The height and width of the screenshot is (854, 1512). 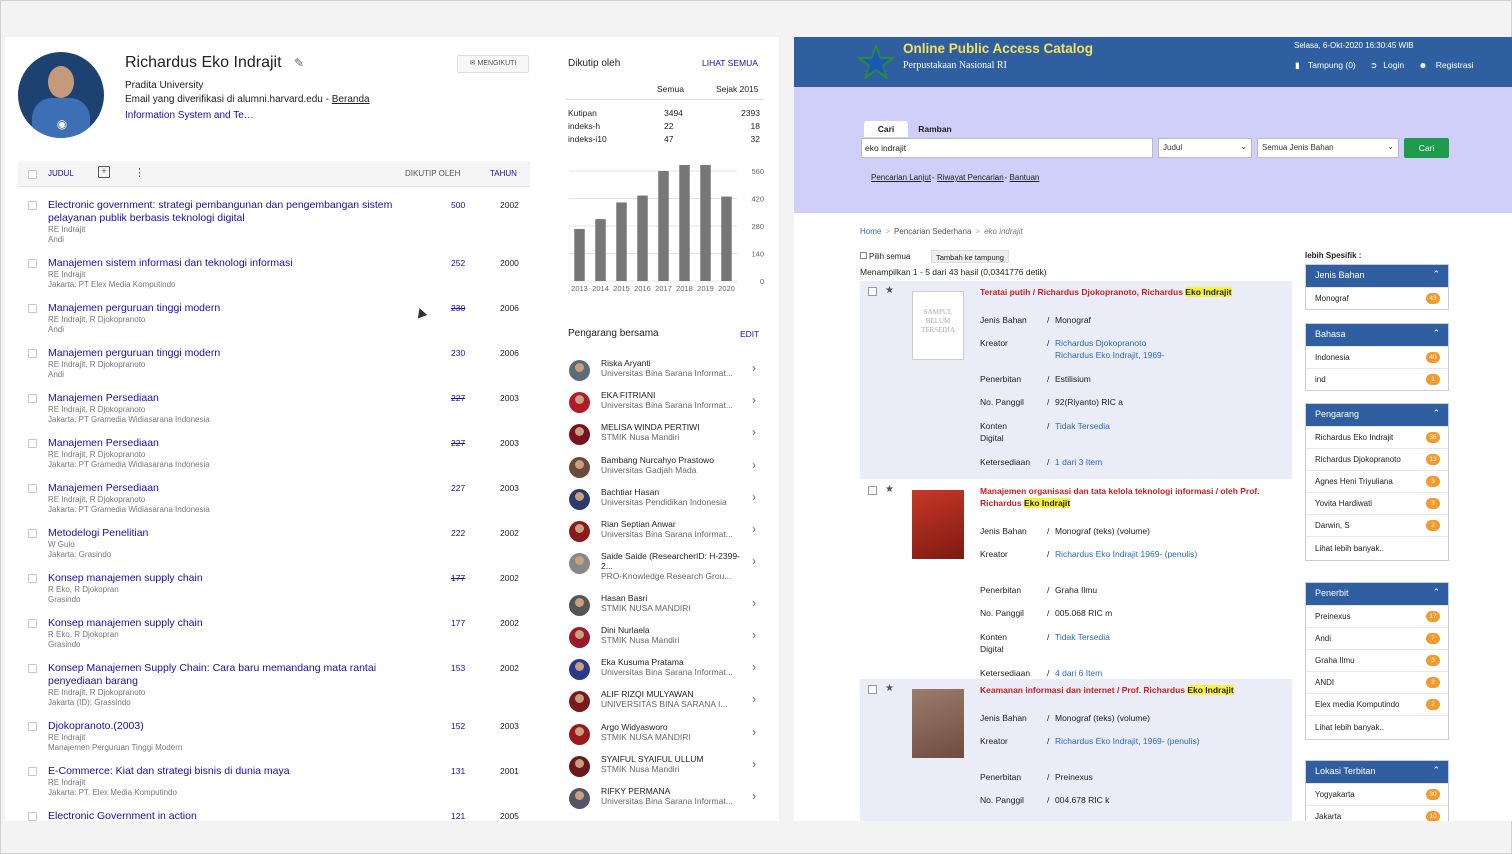 What do you see at coordinates (1377, 298) in the screenshot?
I see `facet-item: Monograf 43` at bounding box center [1377, 298].